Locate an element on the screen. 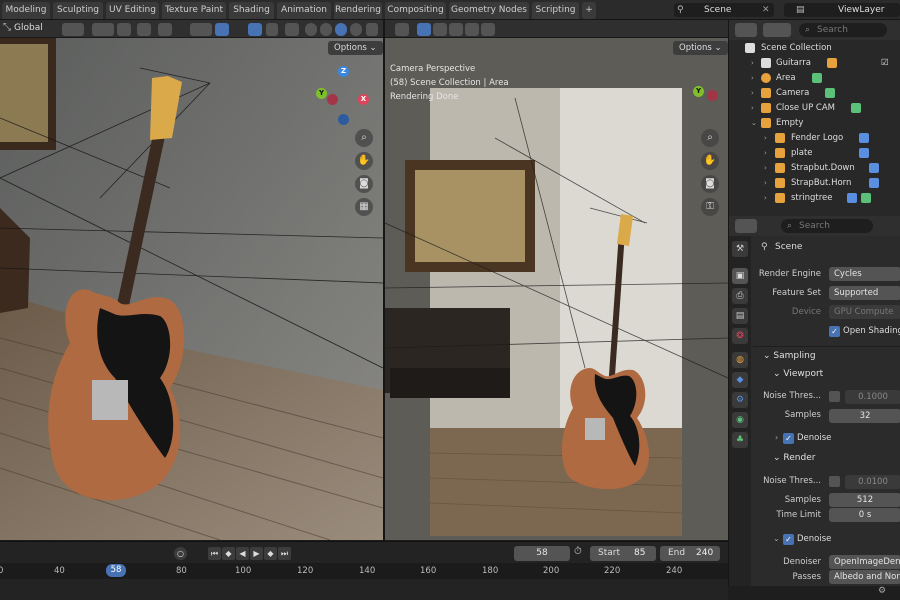 Image resolution: width=900 pixels, height=600 pixels. gizmo-neg-x-right is located at coordinates (712, 95).